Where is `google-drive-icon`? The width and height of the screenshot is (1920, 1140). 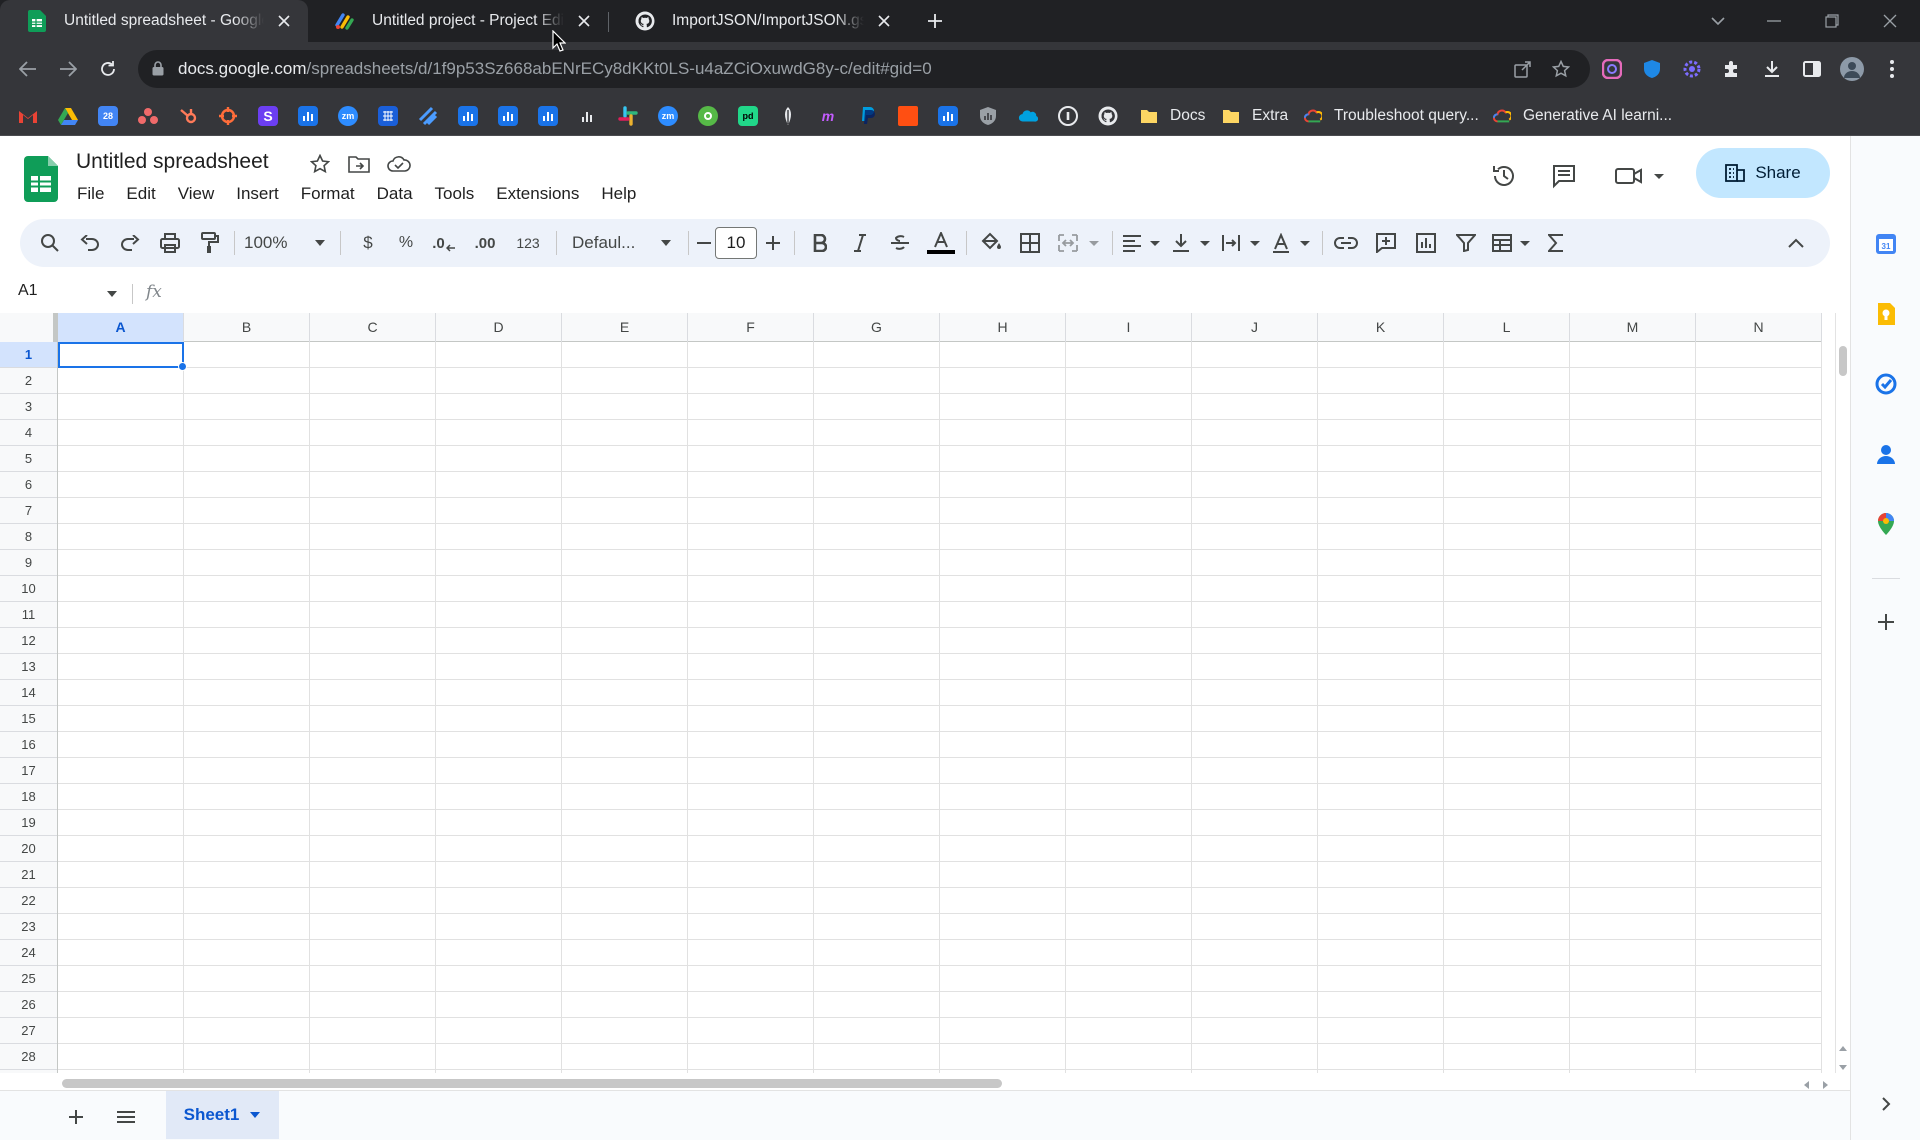
google-drive-icon is located at coordinates (68, 116).